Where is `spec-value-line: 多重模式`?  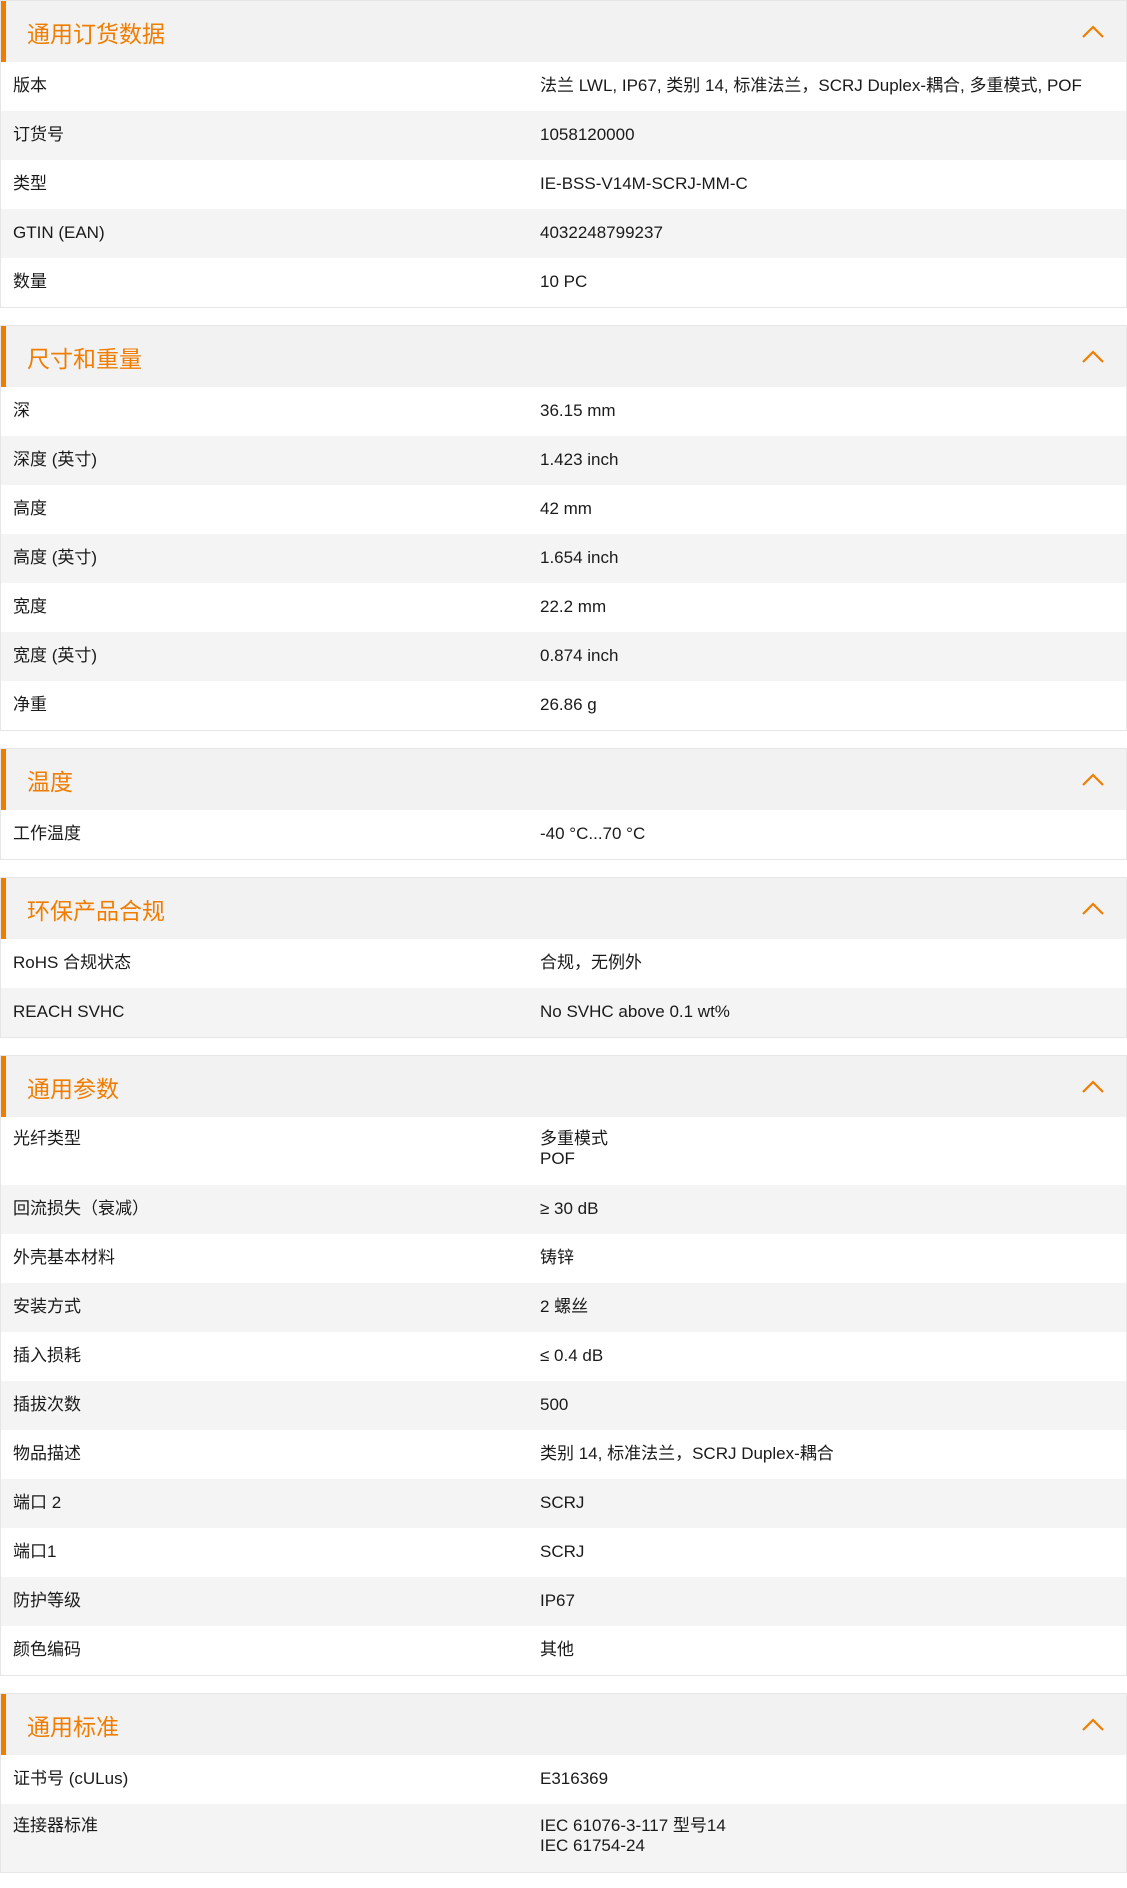 spec-value-line: 多重模式 is located at coordinates (574, 1138).